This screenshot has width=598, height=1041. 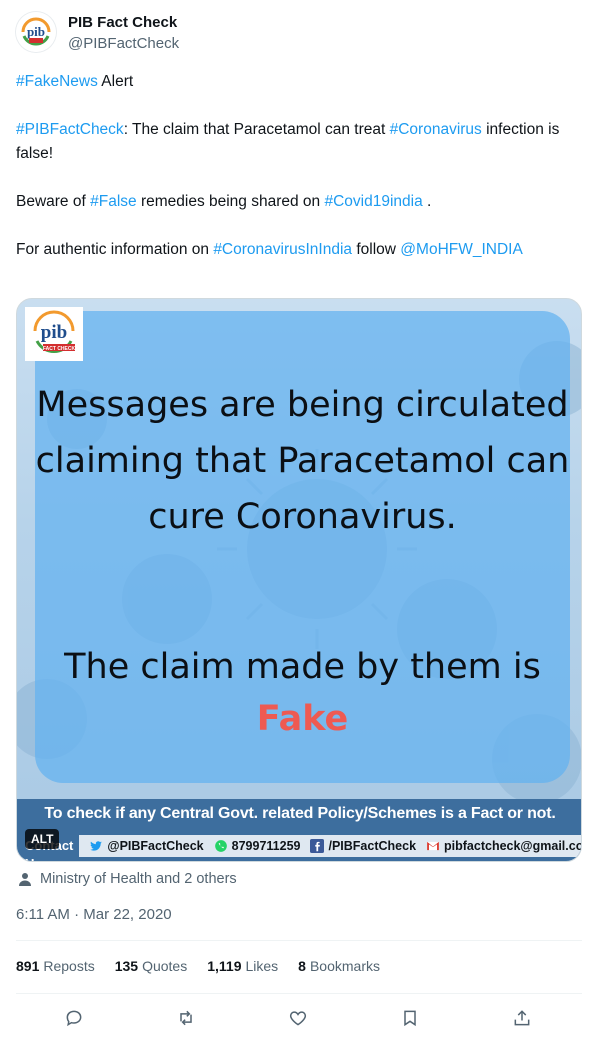 What do you see at coordinates (53, 201) in the screenshot?
I see `tweet-text-segment: Beware of` at bounding box center [53, 201].